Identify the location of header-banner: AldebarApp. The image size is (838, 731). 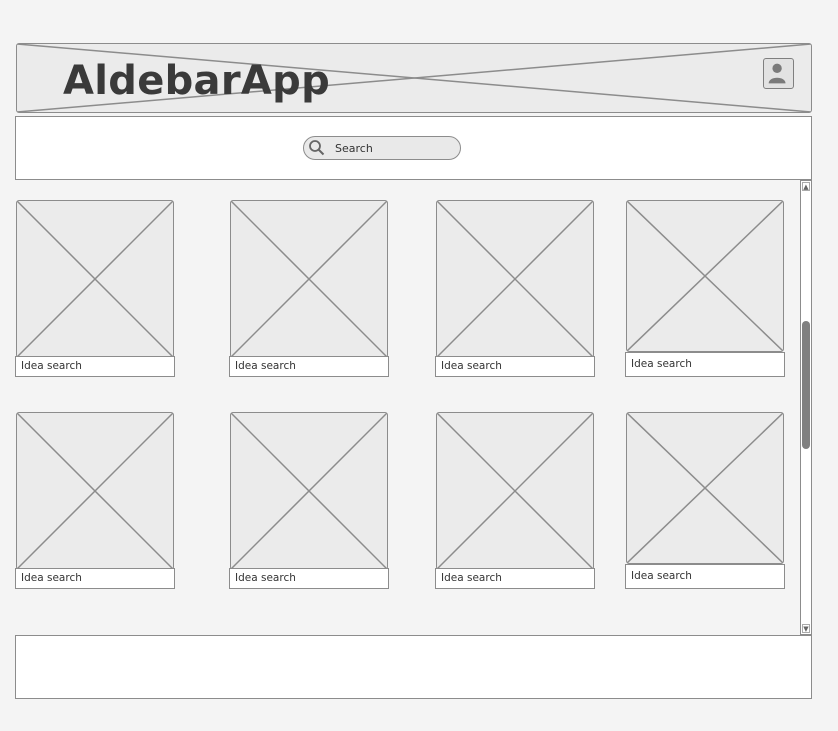
(414, 78).